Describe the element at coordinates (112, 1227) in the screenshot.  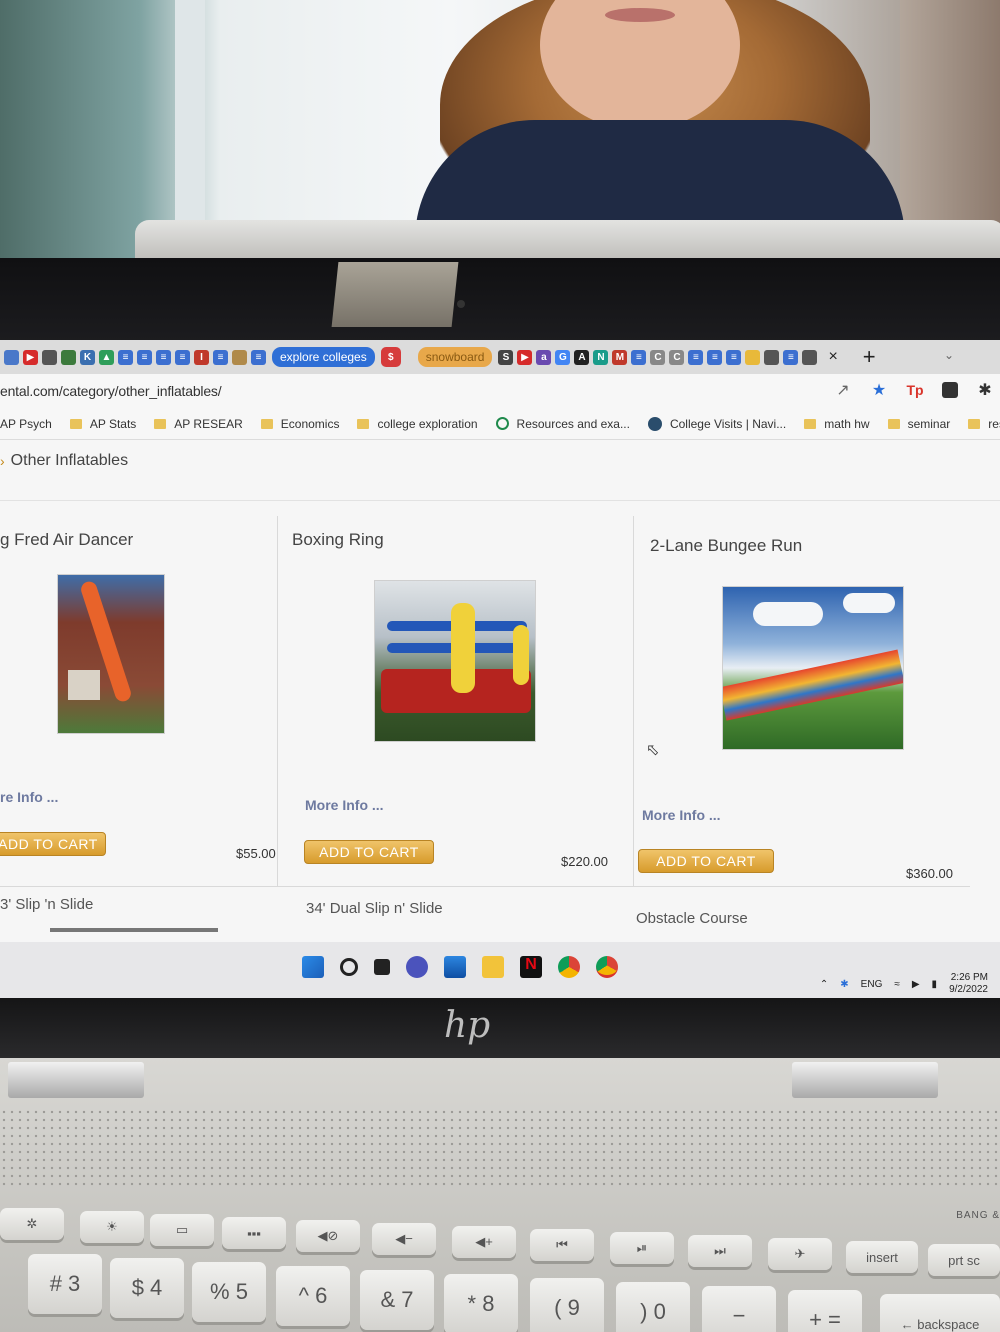
I see `function-key: ☀` at that location.